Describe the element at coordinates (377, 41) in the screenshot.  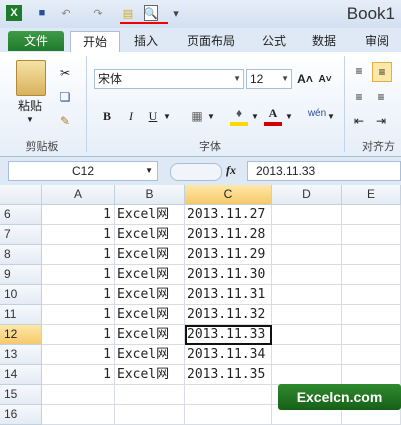
I see `tab-review: 审阅` at that location.